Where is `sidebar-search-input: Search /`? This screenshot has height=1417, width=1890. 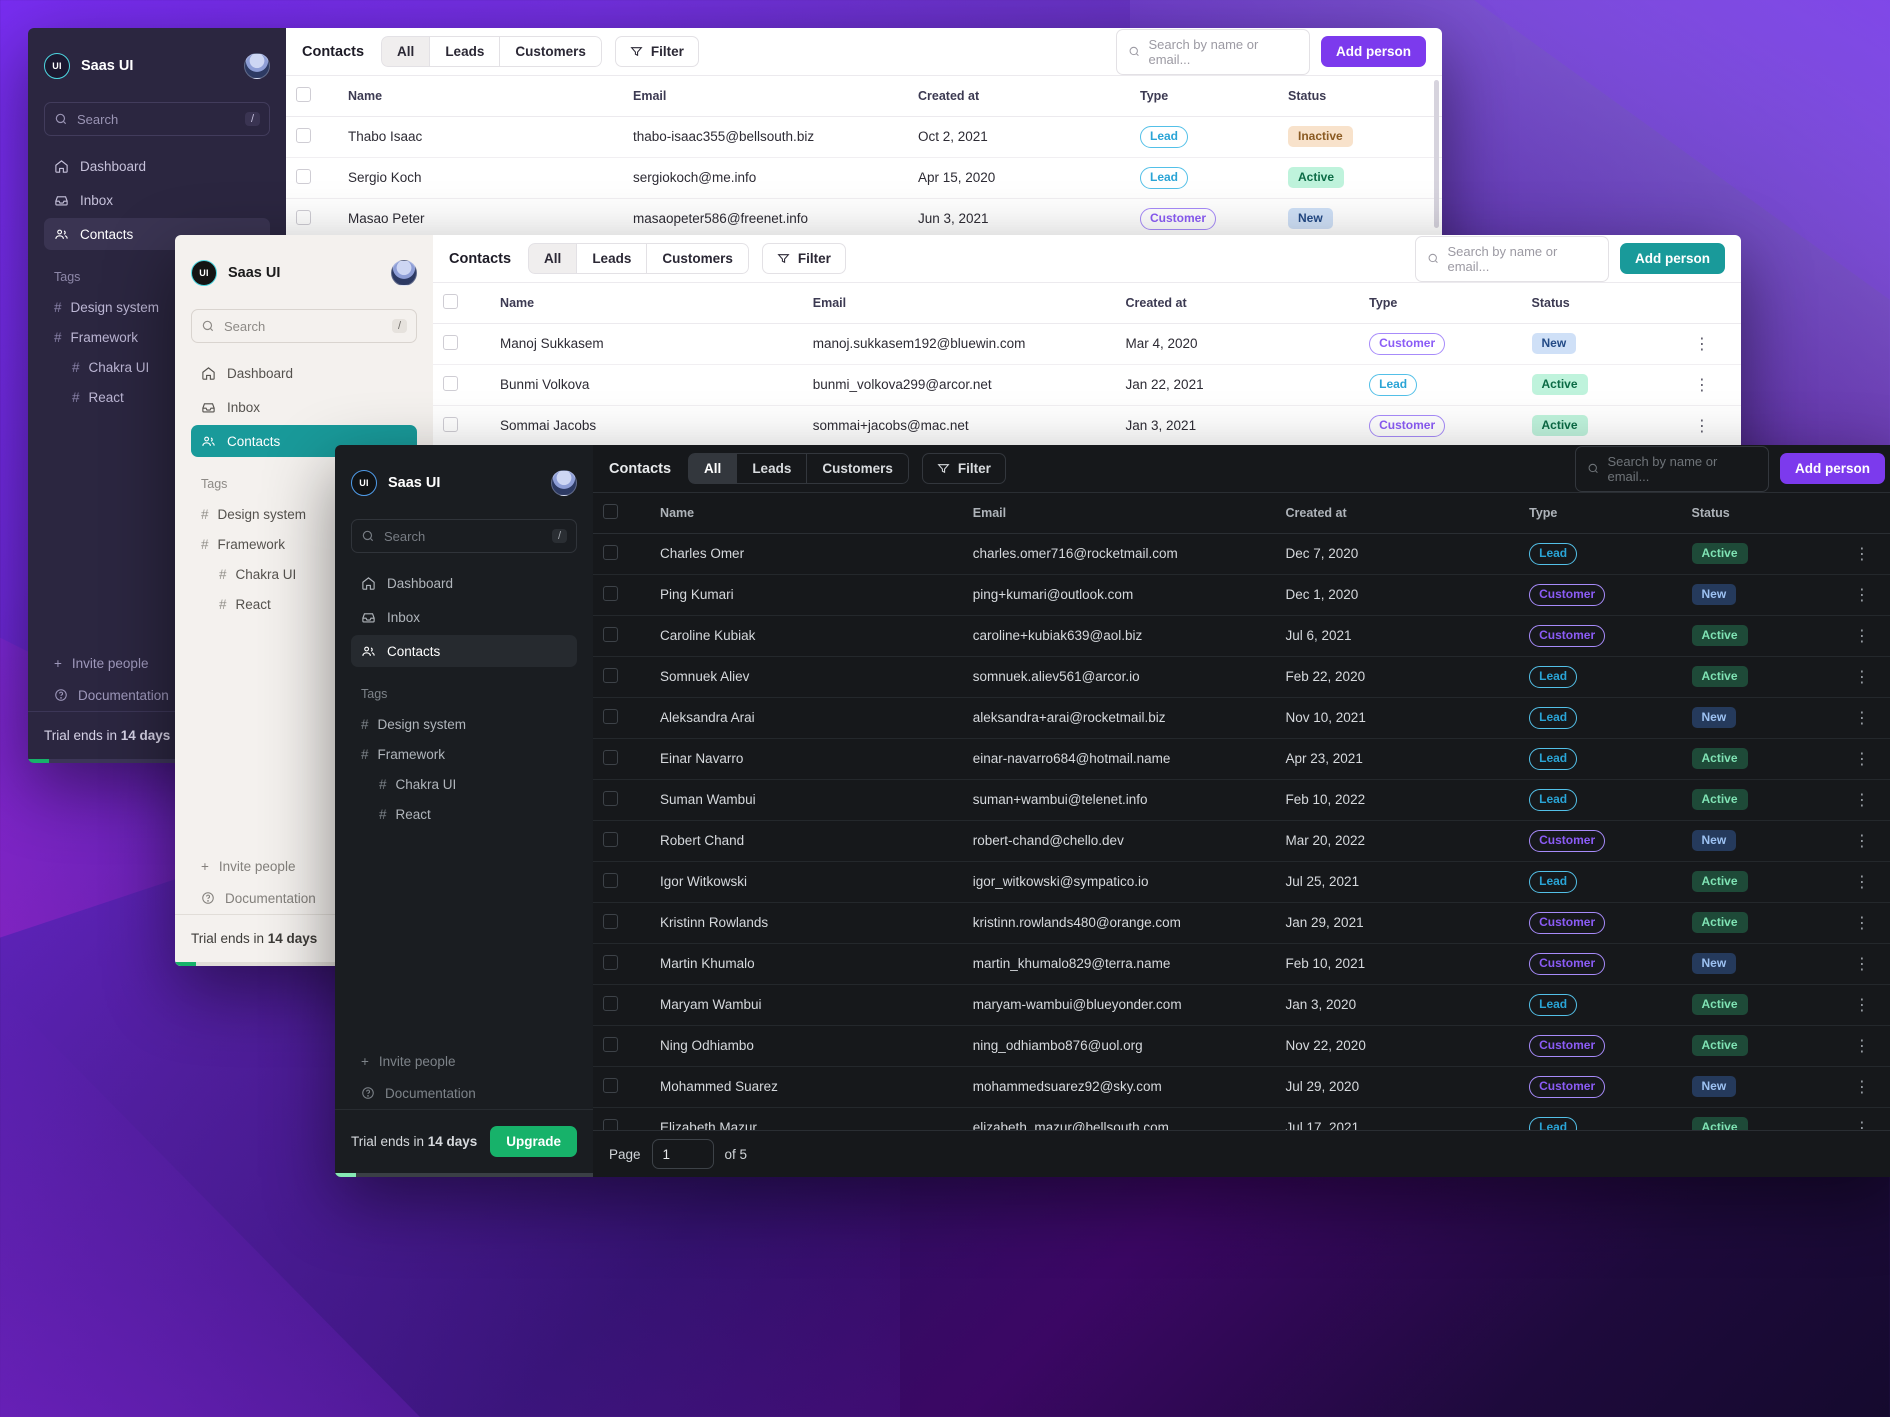 sidebar-search-input: Search / is located at coordinates (464, 536).